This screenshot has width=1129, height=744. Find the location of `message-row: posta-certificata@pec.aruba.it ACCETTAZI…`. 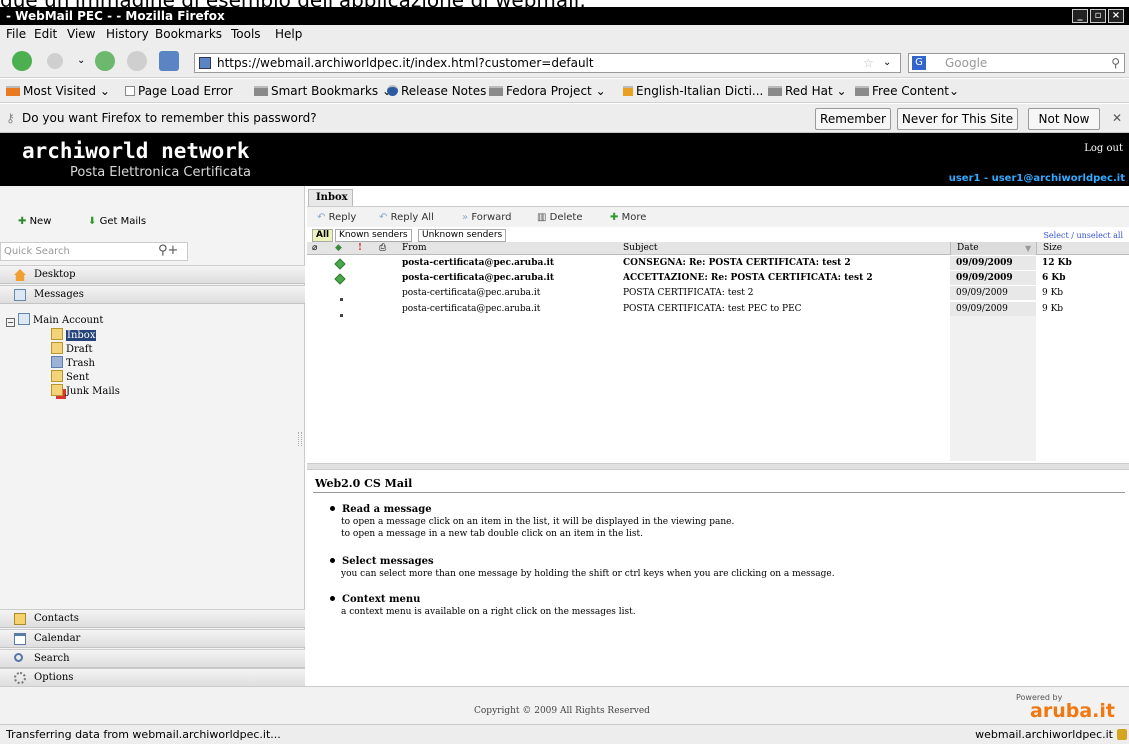

message-row: posta-certificata@pec.aruba.it ACCETTAZI… is located at coordinates (718, 278).